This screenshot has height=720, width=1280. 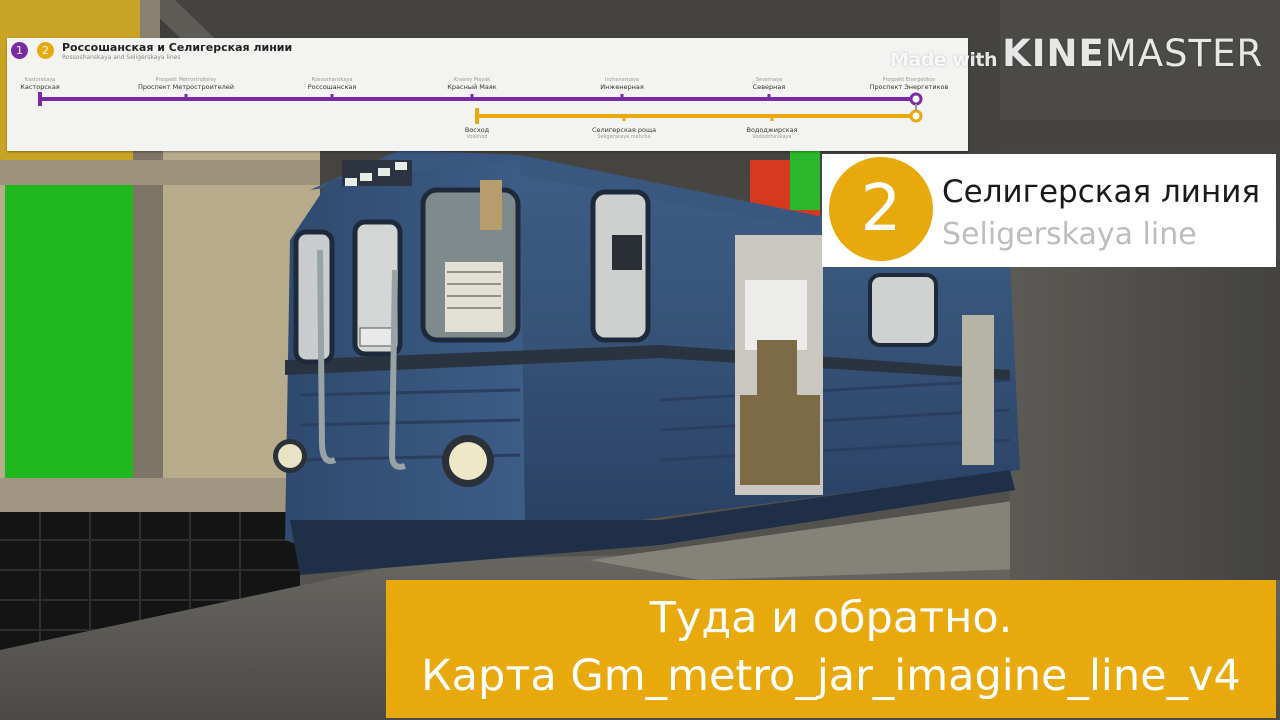 What do you see at coordinates (1101, 192) in the screenshot?
I see `line-name-russian: Селигерская линия` at bounding box center [1101, 192].